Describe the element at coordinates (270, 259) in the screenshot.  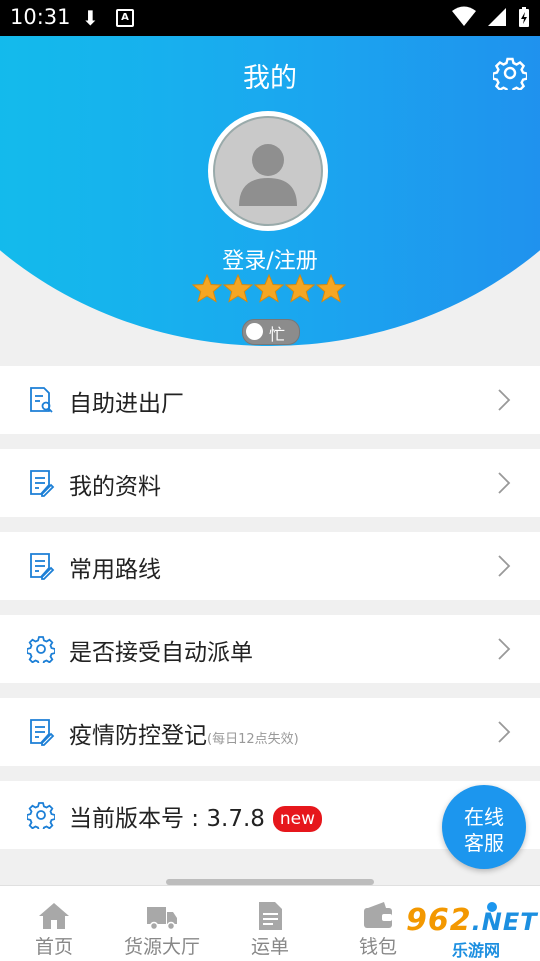
I see `login-register-link: 登录/注册` at that location.